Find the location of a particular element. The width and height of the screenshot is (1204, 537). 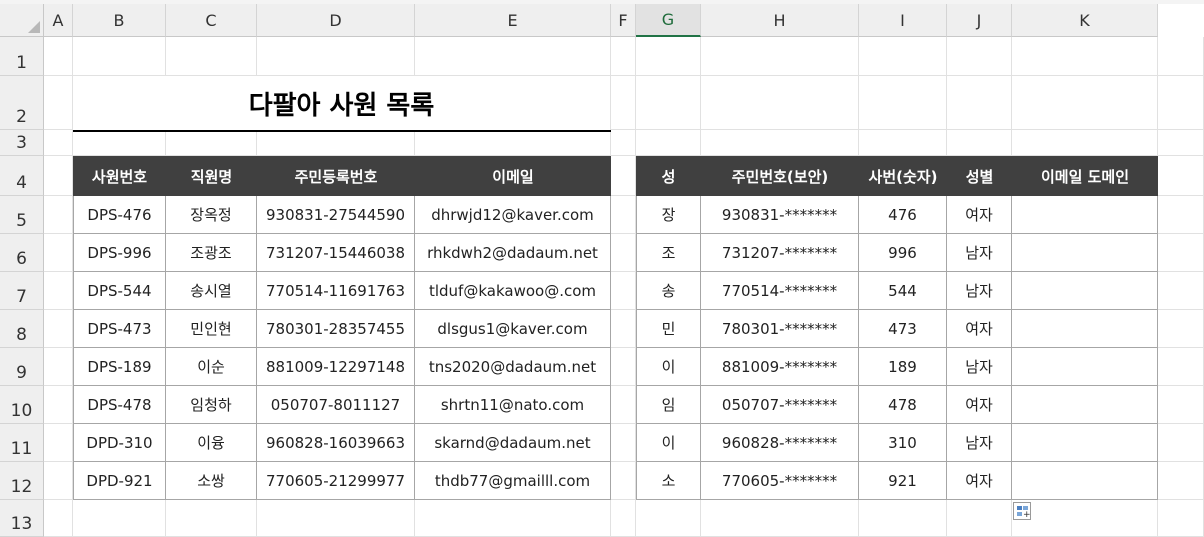

derived-table-cell: 960828-******* is located at coordinates (780, 443).